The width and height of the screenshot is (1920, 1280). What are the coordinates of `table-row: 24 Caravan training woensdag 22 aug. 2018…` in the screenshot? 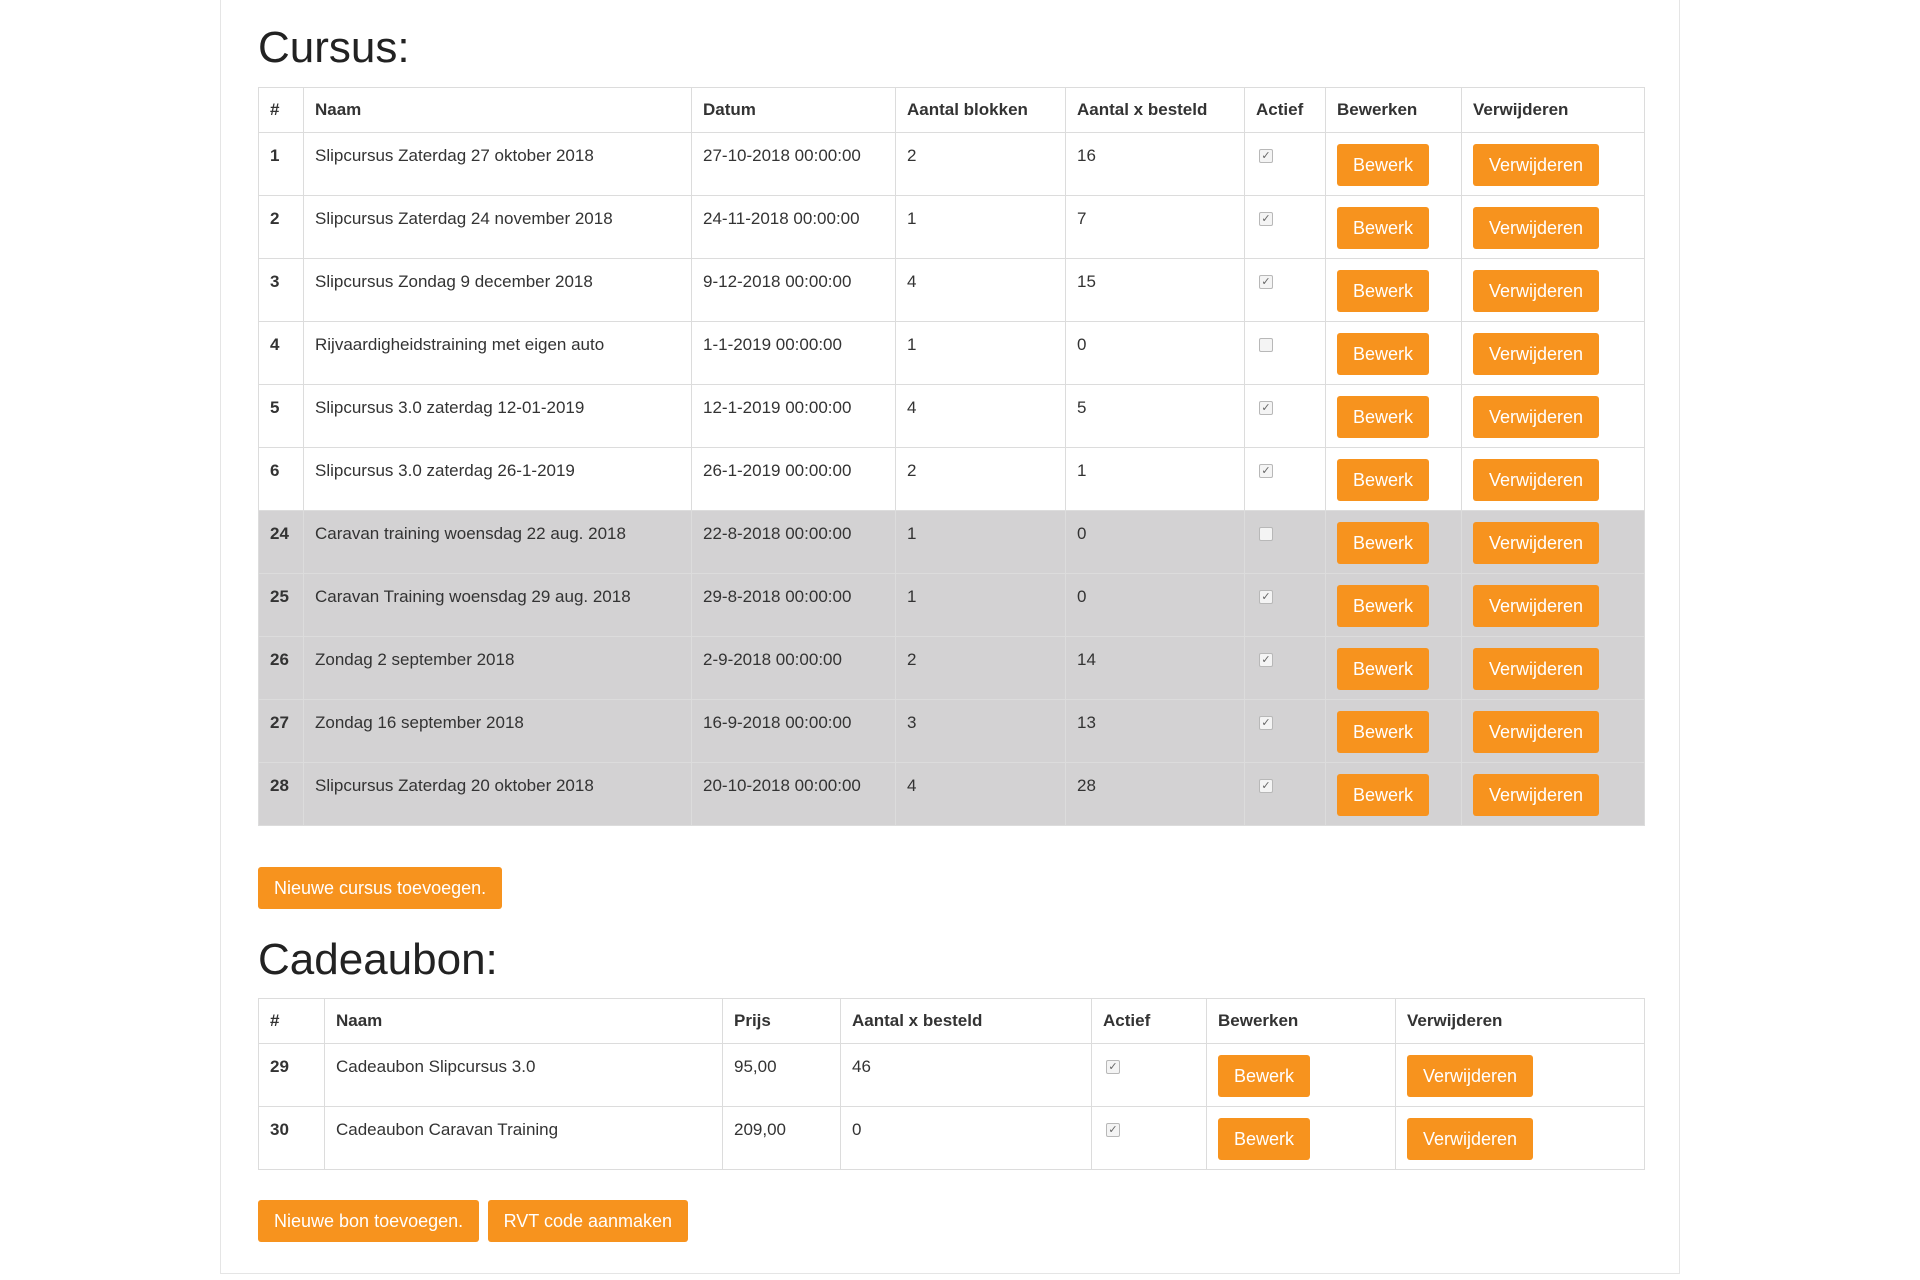 It's located at (951, 542).